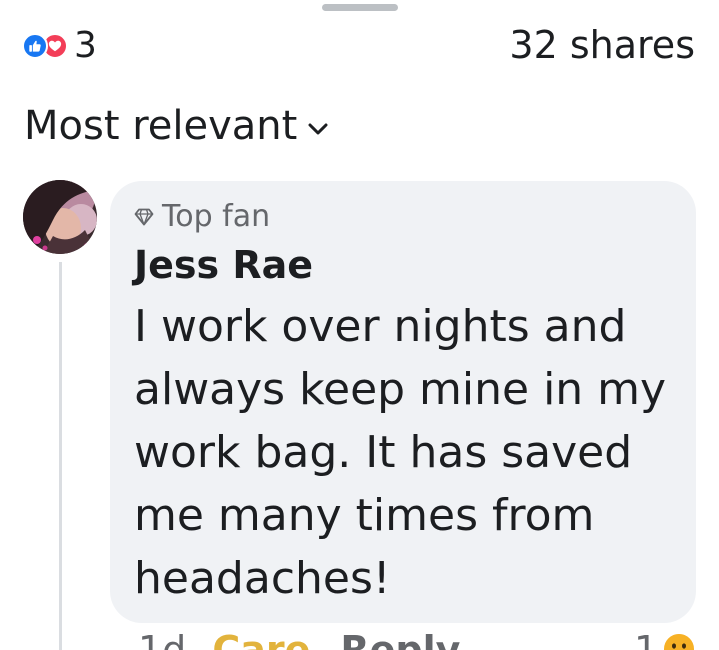 This screenshot has width=719, height=650. Describe the element at coordinates (360, 7) in the screenshot. I see `sheet-drag-handle` at that location.